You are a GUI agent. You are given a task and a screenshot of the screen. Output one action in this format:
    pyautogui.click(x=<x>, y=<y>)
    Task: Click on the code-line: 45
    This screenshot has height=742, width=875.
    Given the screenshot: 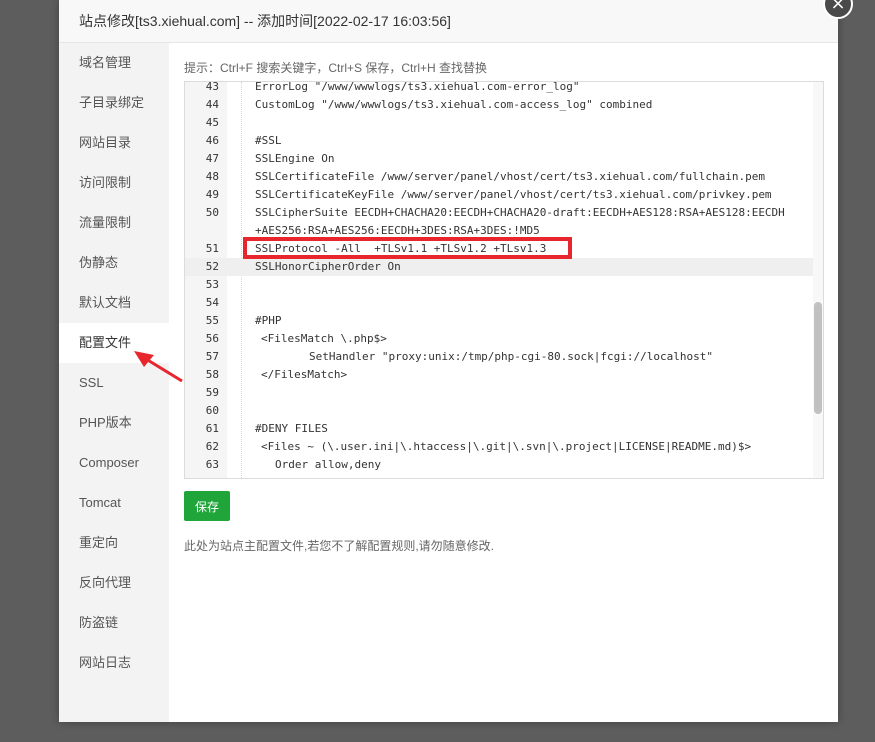 What is the action you would take?
    pyautogui.click(x=504, y=123)
    